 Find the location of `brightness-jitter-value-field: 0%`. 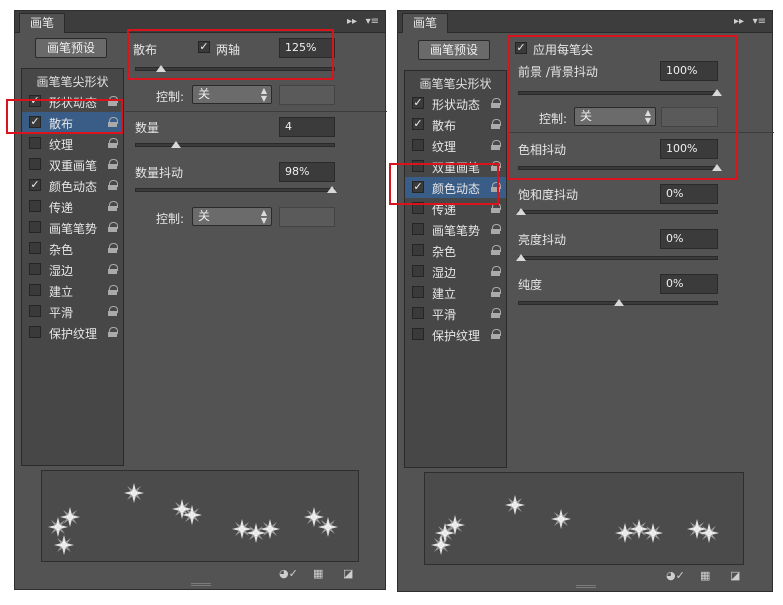

brightness-jitter-value-field: 0% is located at coordinates (689, 239).